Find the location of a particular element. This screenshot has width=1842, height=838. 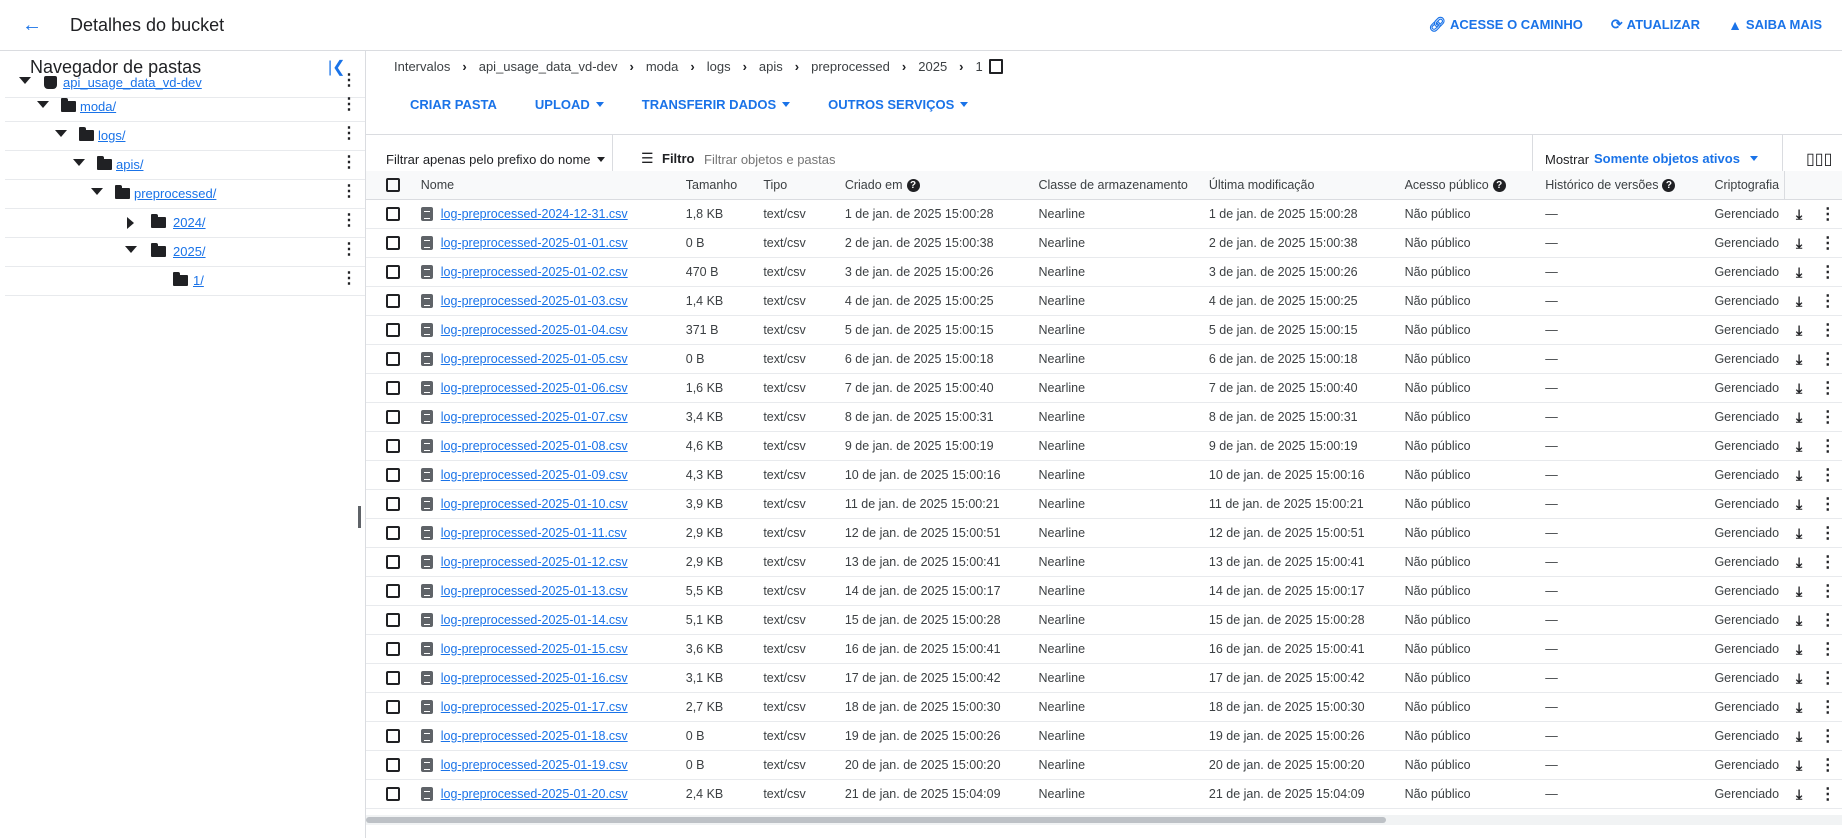

col-header-encryption: Criptografia is located at coordinates (1748, 185).